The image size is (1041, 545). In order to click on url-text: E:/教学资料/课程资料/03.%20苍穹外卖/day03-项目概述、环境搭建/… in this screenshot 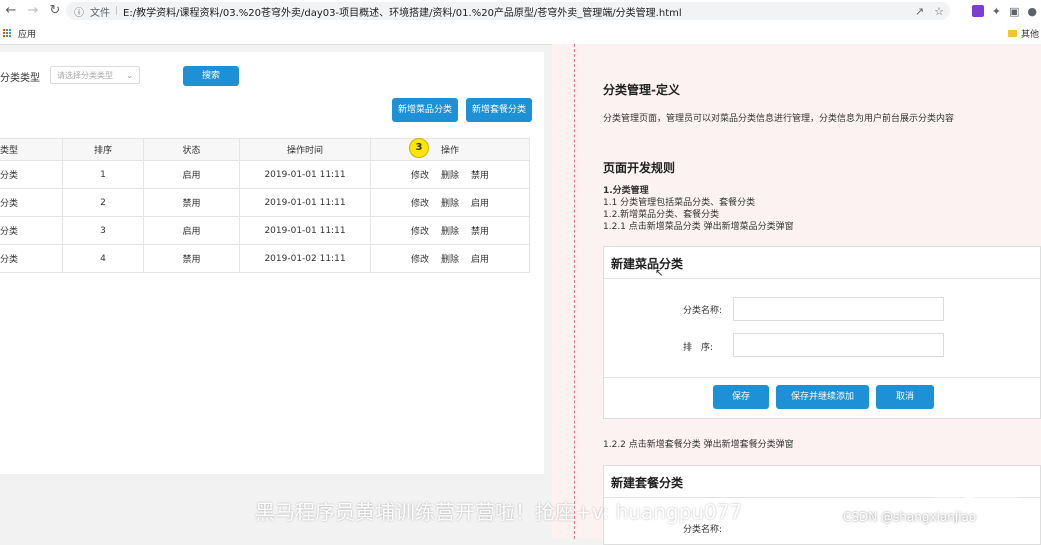, I will do `click(402, 11)`.